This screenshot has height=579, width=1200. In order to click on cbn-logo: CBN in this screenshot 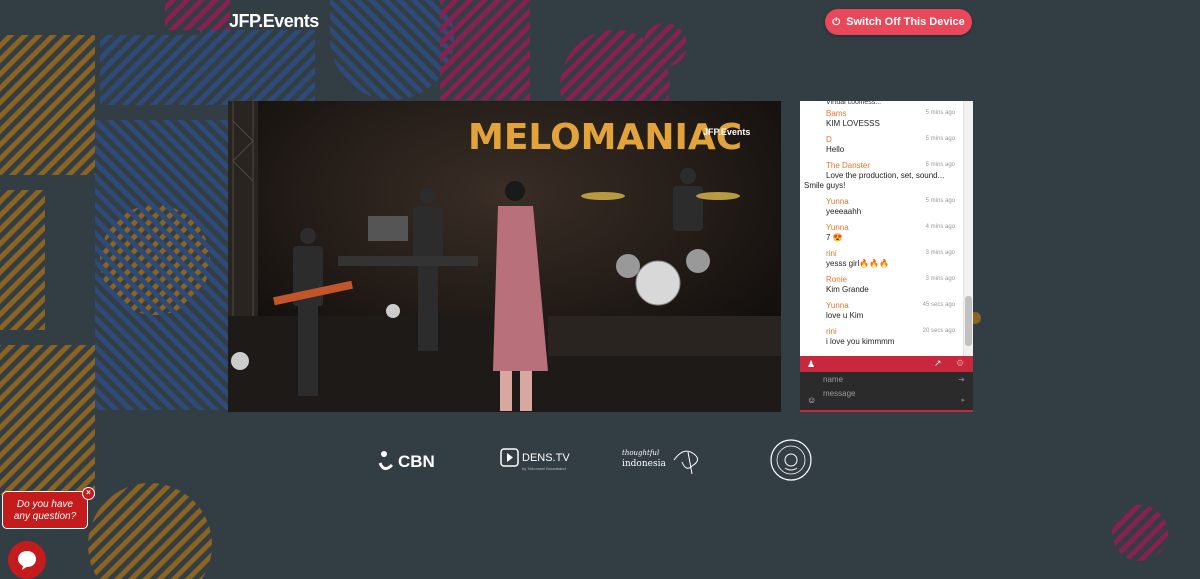, I will do `click(406, 461)`.